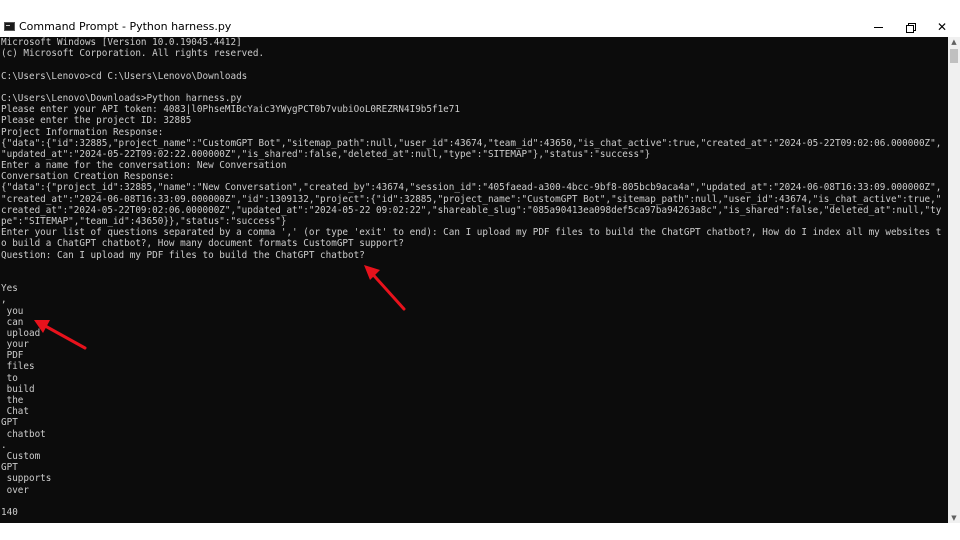  What do you see at coordinates (23, 434) in the screenshot?
I see `console-line: chatbot` at bounding box center [23, 434].